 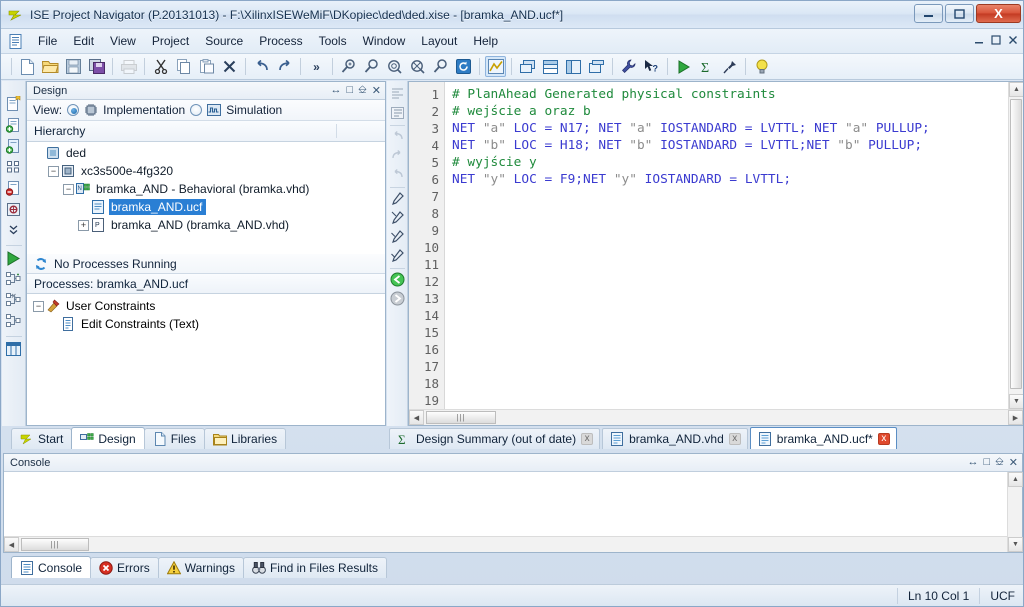 I want to click on paste-icon, so click(x=206, y=66).